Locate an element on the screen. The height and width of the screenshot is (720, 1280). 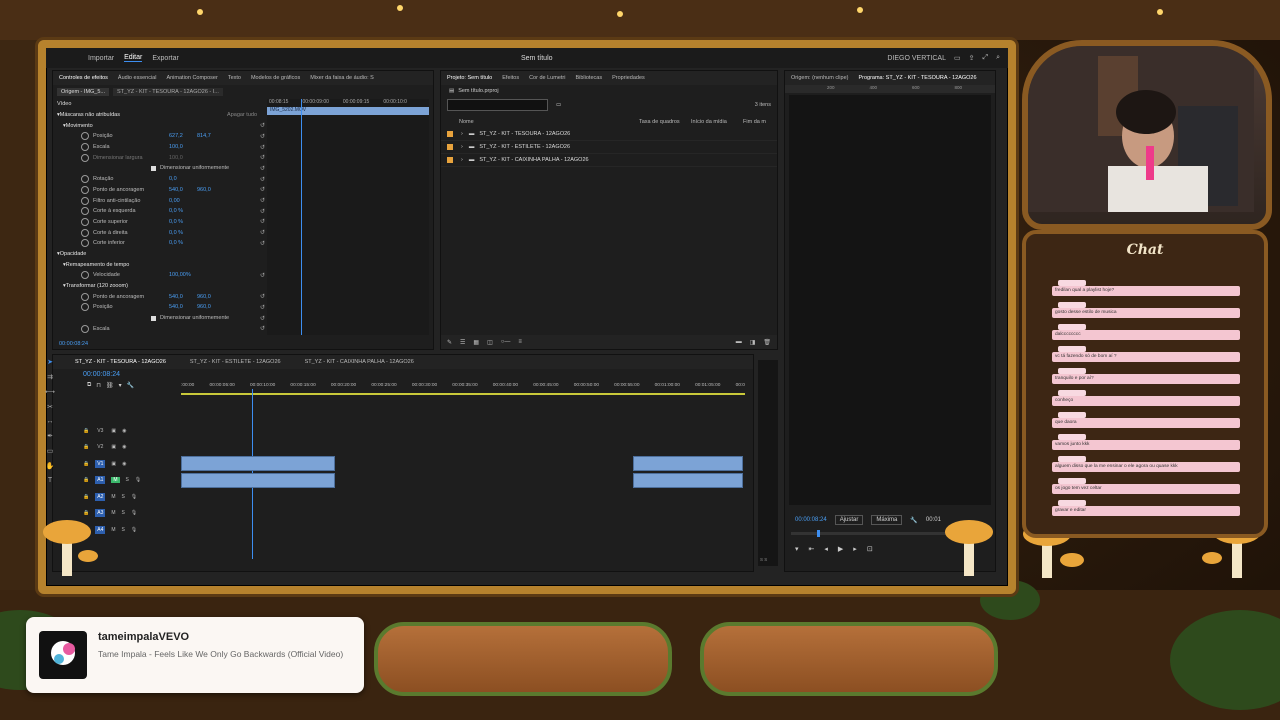
work-area-bar is located at coordinates (463, 394).